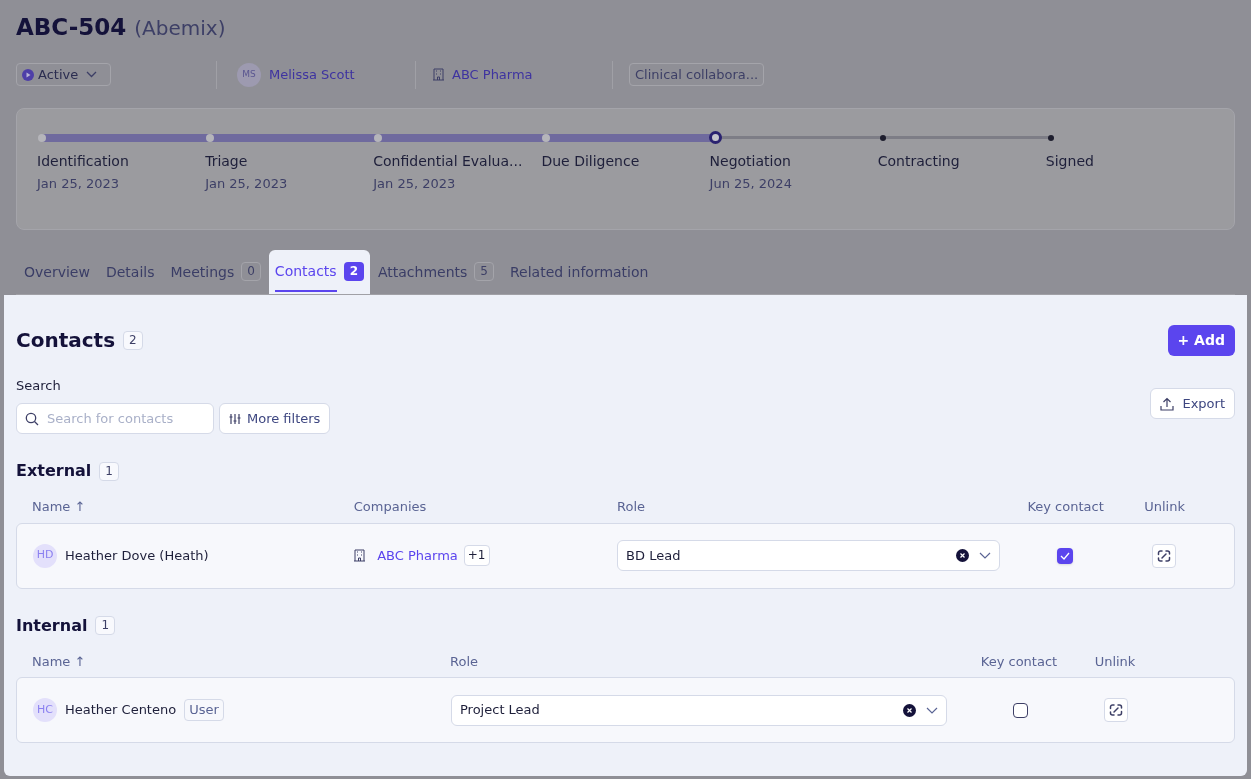 The image size is (1251, 779). I want to click on more-count: +1, so click(476, 555).